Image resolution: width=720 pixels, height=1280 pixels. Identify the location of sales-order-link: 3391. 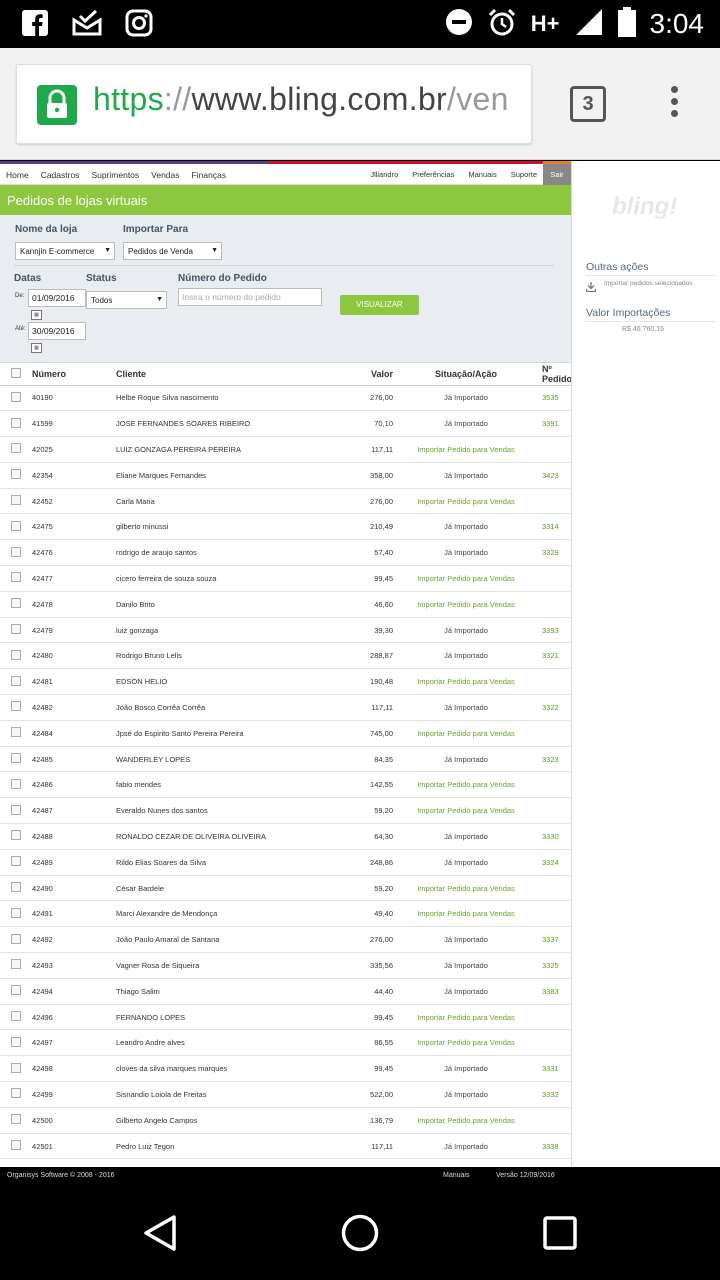
(553, 424).